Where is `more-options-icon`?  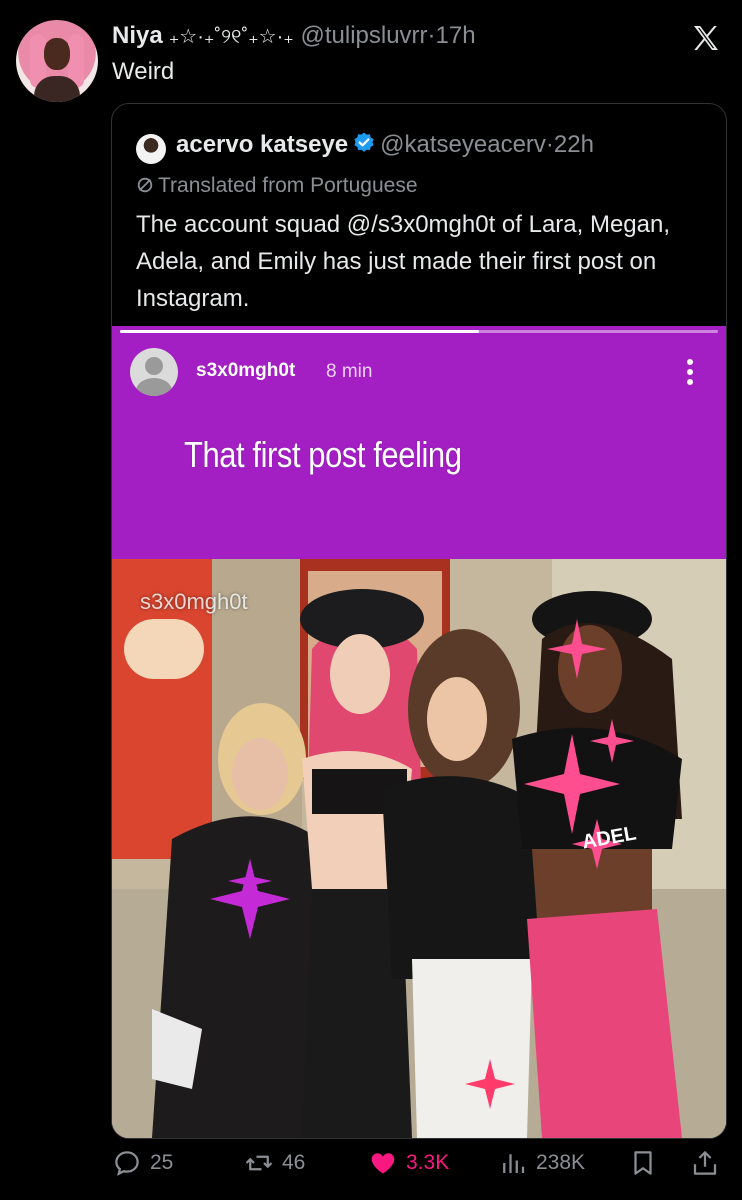
more-options-icon is located at coordinates (690, 372).